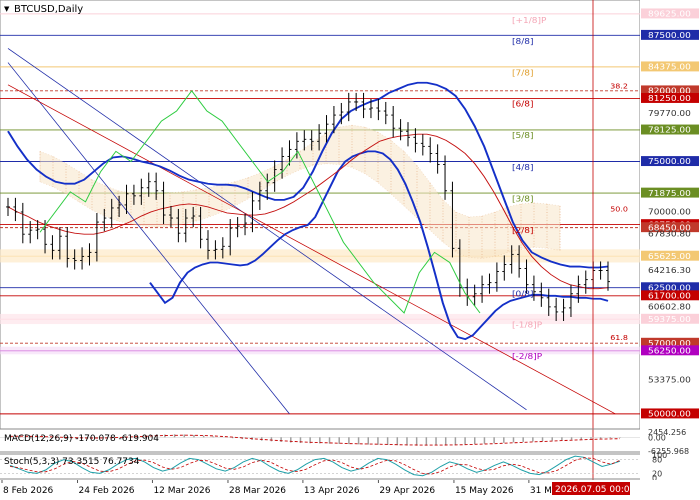  Describe the element at coordinates (522, 104) in the screenshot. I see `murrey-label: [6/8]` at that location.